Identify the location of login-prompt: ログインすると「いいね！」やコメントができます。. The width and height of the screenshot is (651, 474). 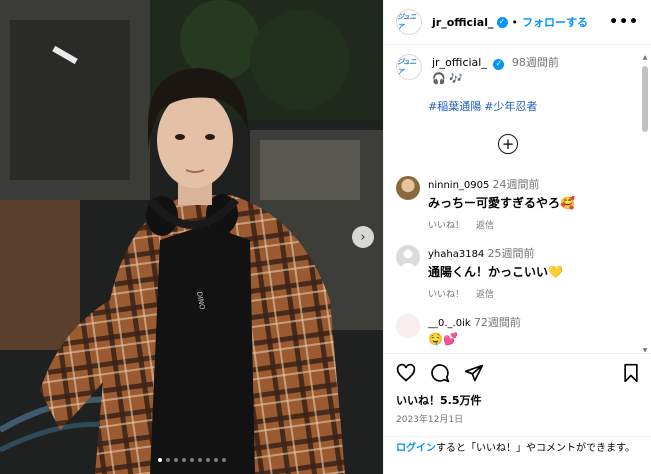
(517, 446).